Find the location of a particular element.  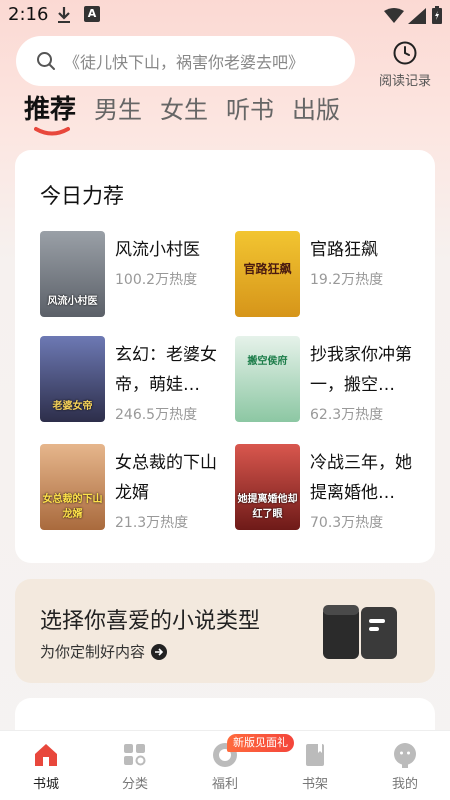

book-item: 官路狂飙 官路狂飙 19.2万热度 is located at coordinates (330, 276).